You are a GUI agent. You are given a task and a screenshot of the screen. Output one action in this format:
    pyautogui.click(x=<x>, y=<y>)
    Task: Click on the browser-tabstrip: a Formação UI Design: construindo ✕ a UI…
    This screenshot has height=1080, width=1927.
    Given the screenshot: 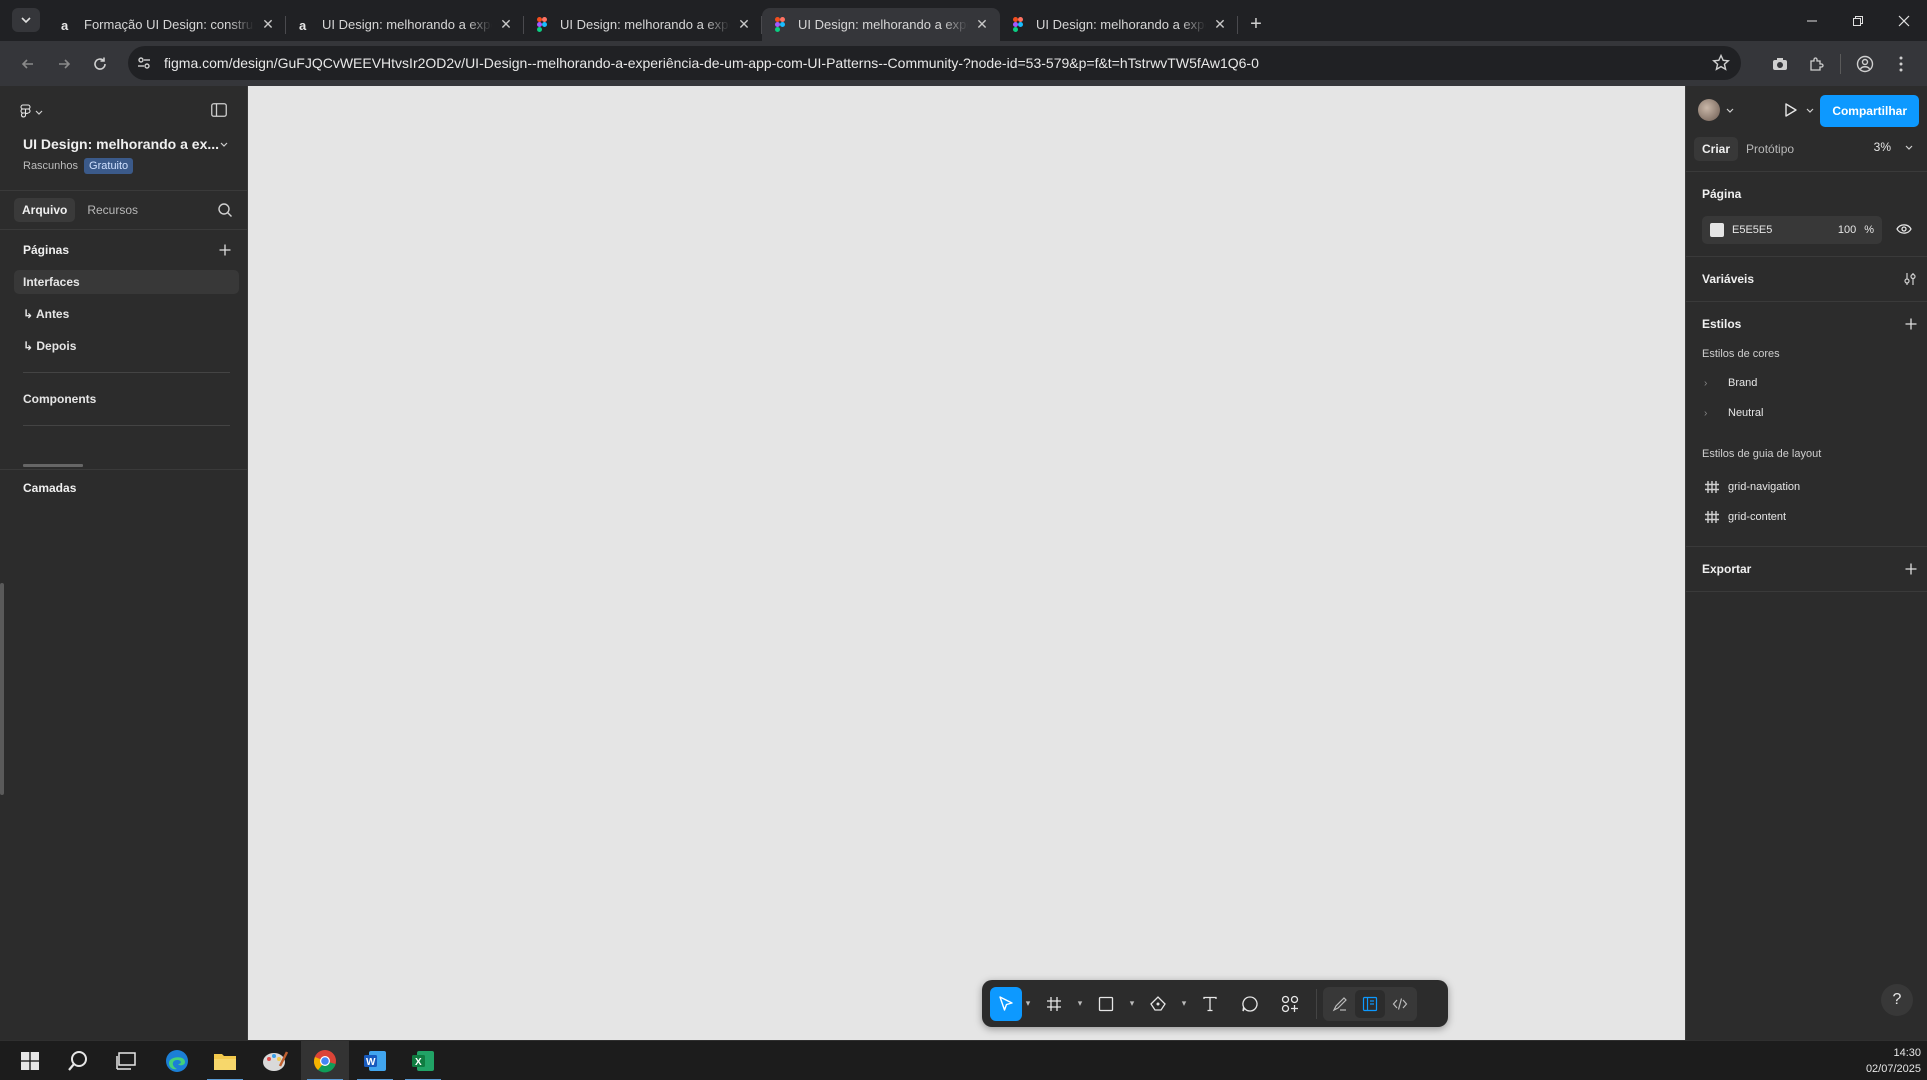 What is the action you would take?
    pyautogui.click(x=963, y=20)
    